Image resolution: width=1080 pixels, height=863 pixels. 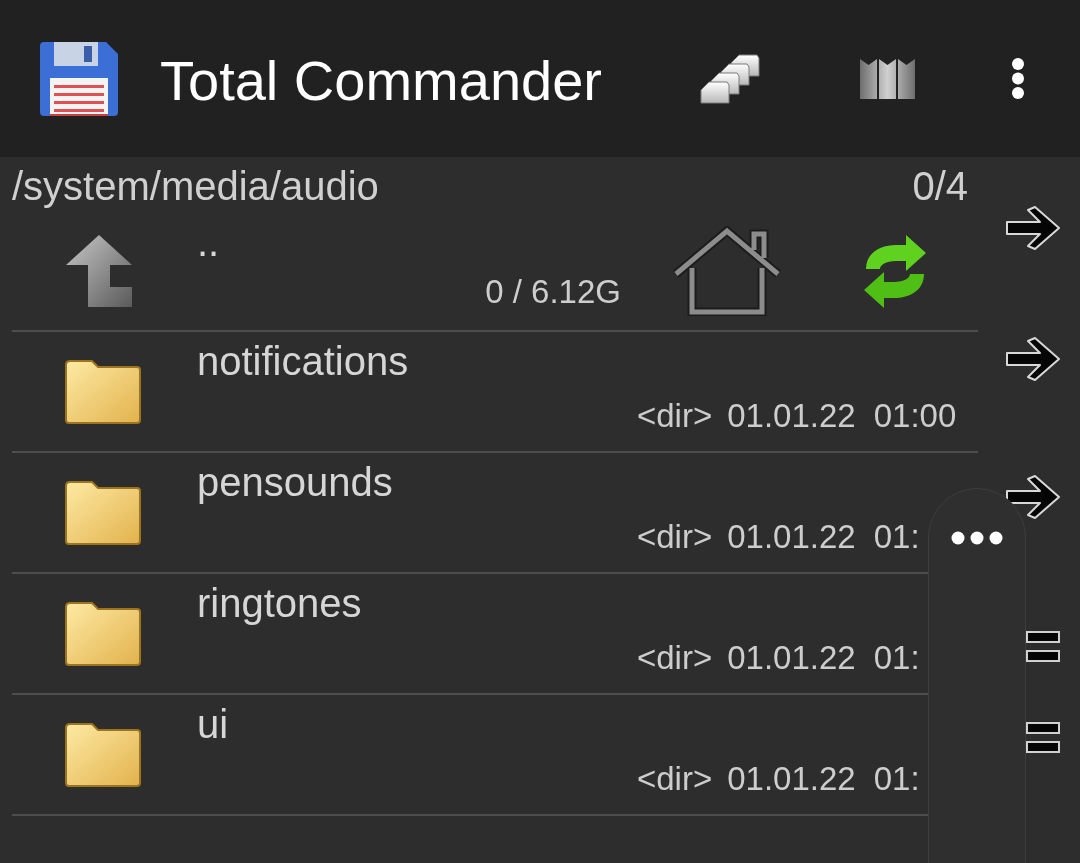 I want to click on app-title: Total Commander, so click(x=381, y=79).